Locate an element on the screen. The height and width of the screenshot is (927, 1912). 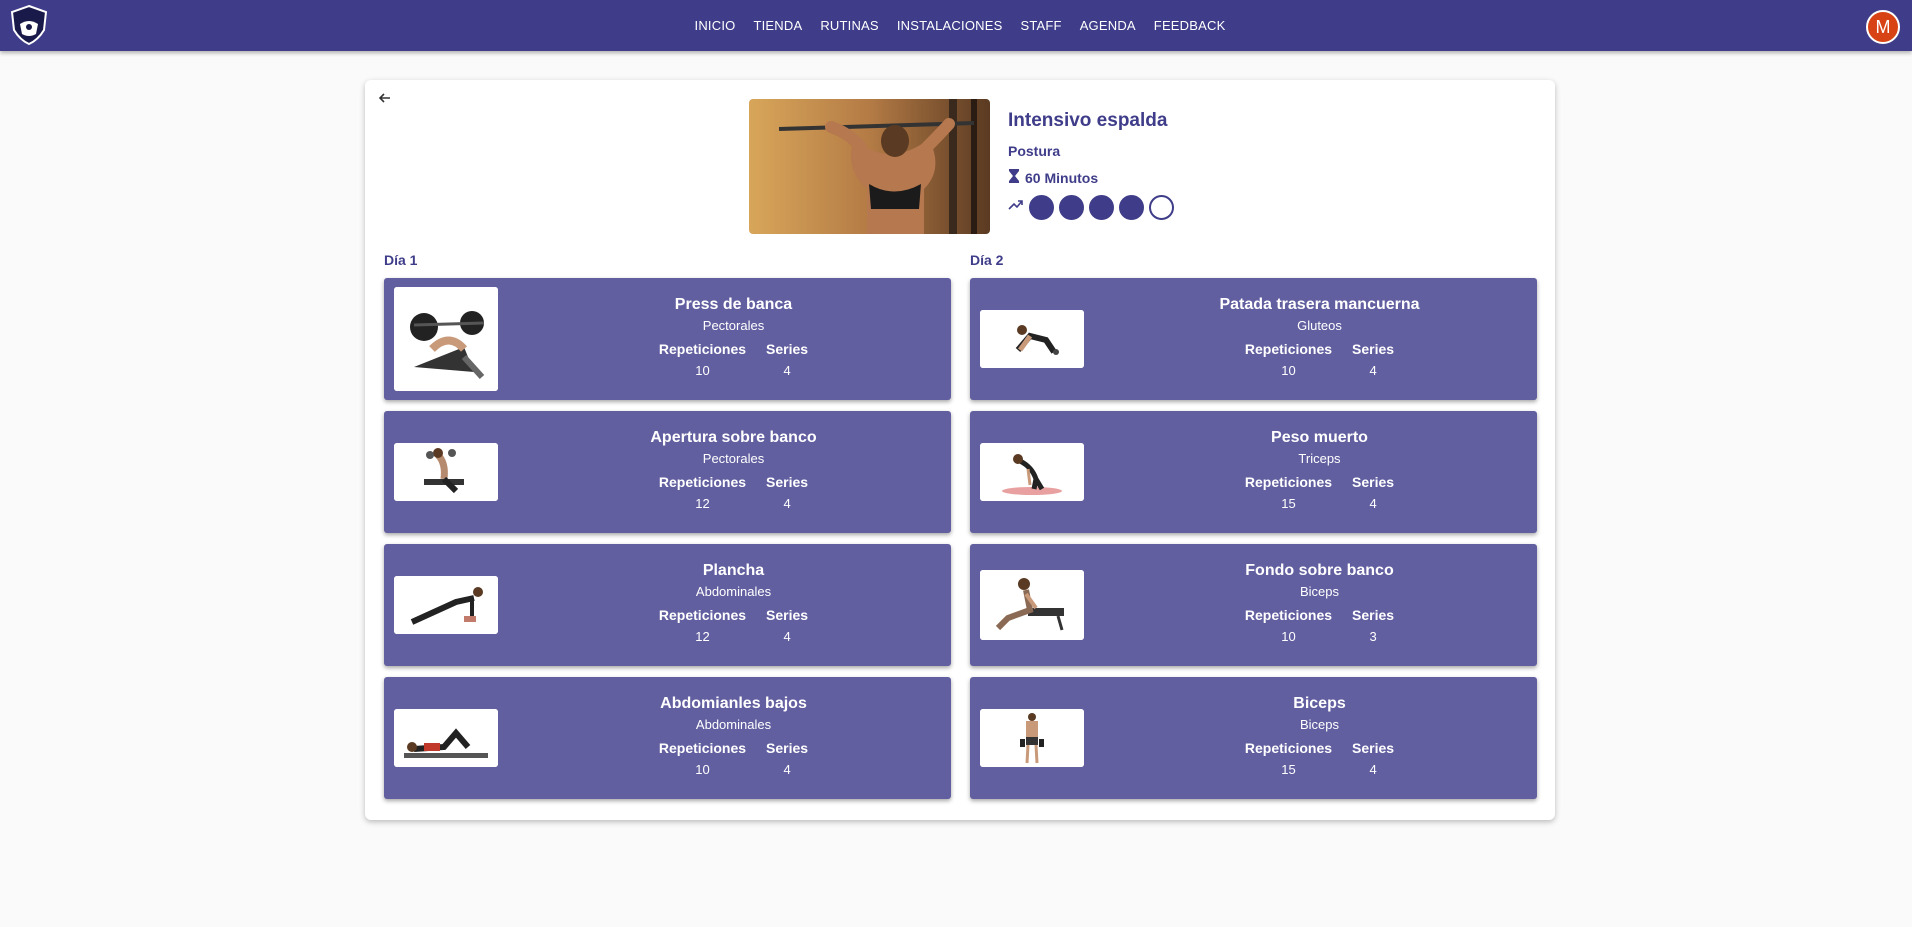
exercise-name: Fondo sobre banco is located at coordinates (1319, 570).